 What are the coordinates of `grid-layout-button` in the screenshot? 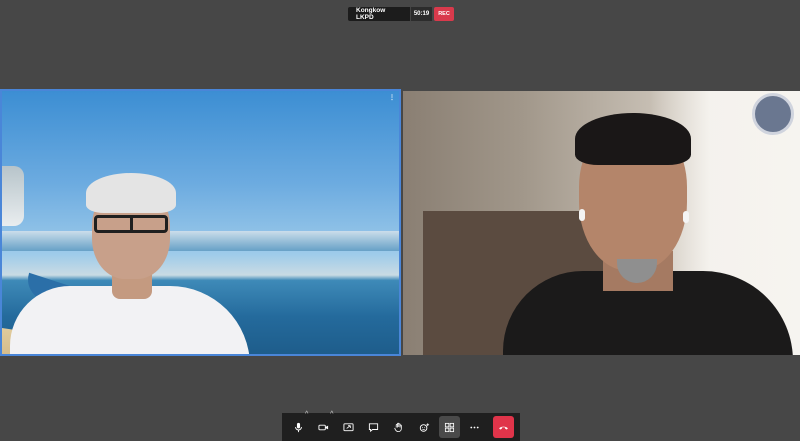 It's located at (449, 427).